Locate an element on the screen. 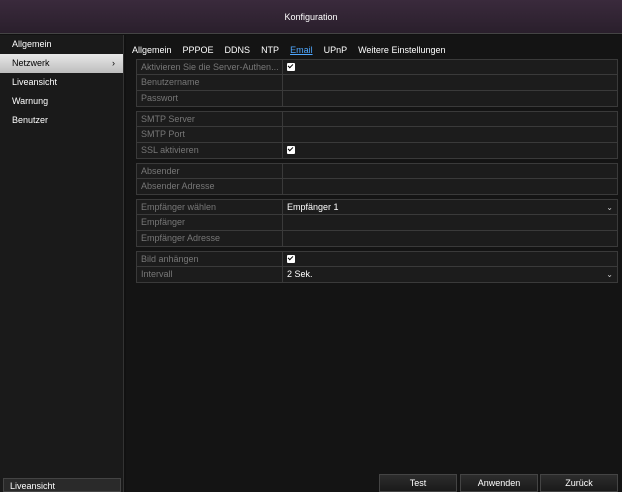 The image size is (622, 492). password-label: Passwort is located at coordinates (210, 98).